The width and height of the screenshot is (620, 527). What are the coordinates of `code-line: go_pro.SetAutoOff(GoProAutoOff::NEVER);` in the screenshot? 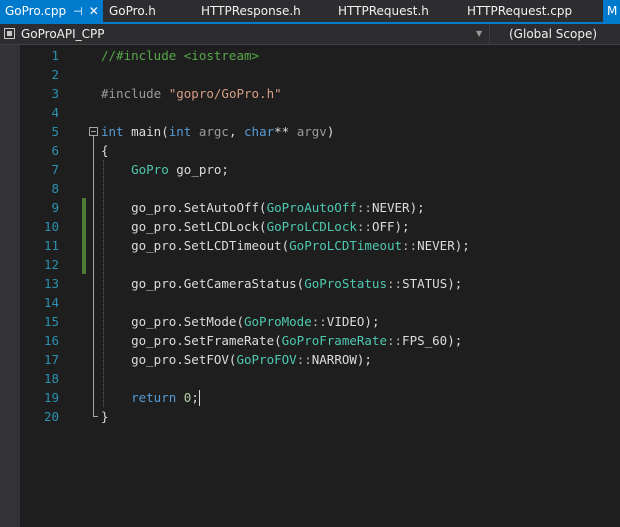 It's located at (263, 207).